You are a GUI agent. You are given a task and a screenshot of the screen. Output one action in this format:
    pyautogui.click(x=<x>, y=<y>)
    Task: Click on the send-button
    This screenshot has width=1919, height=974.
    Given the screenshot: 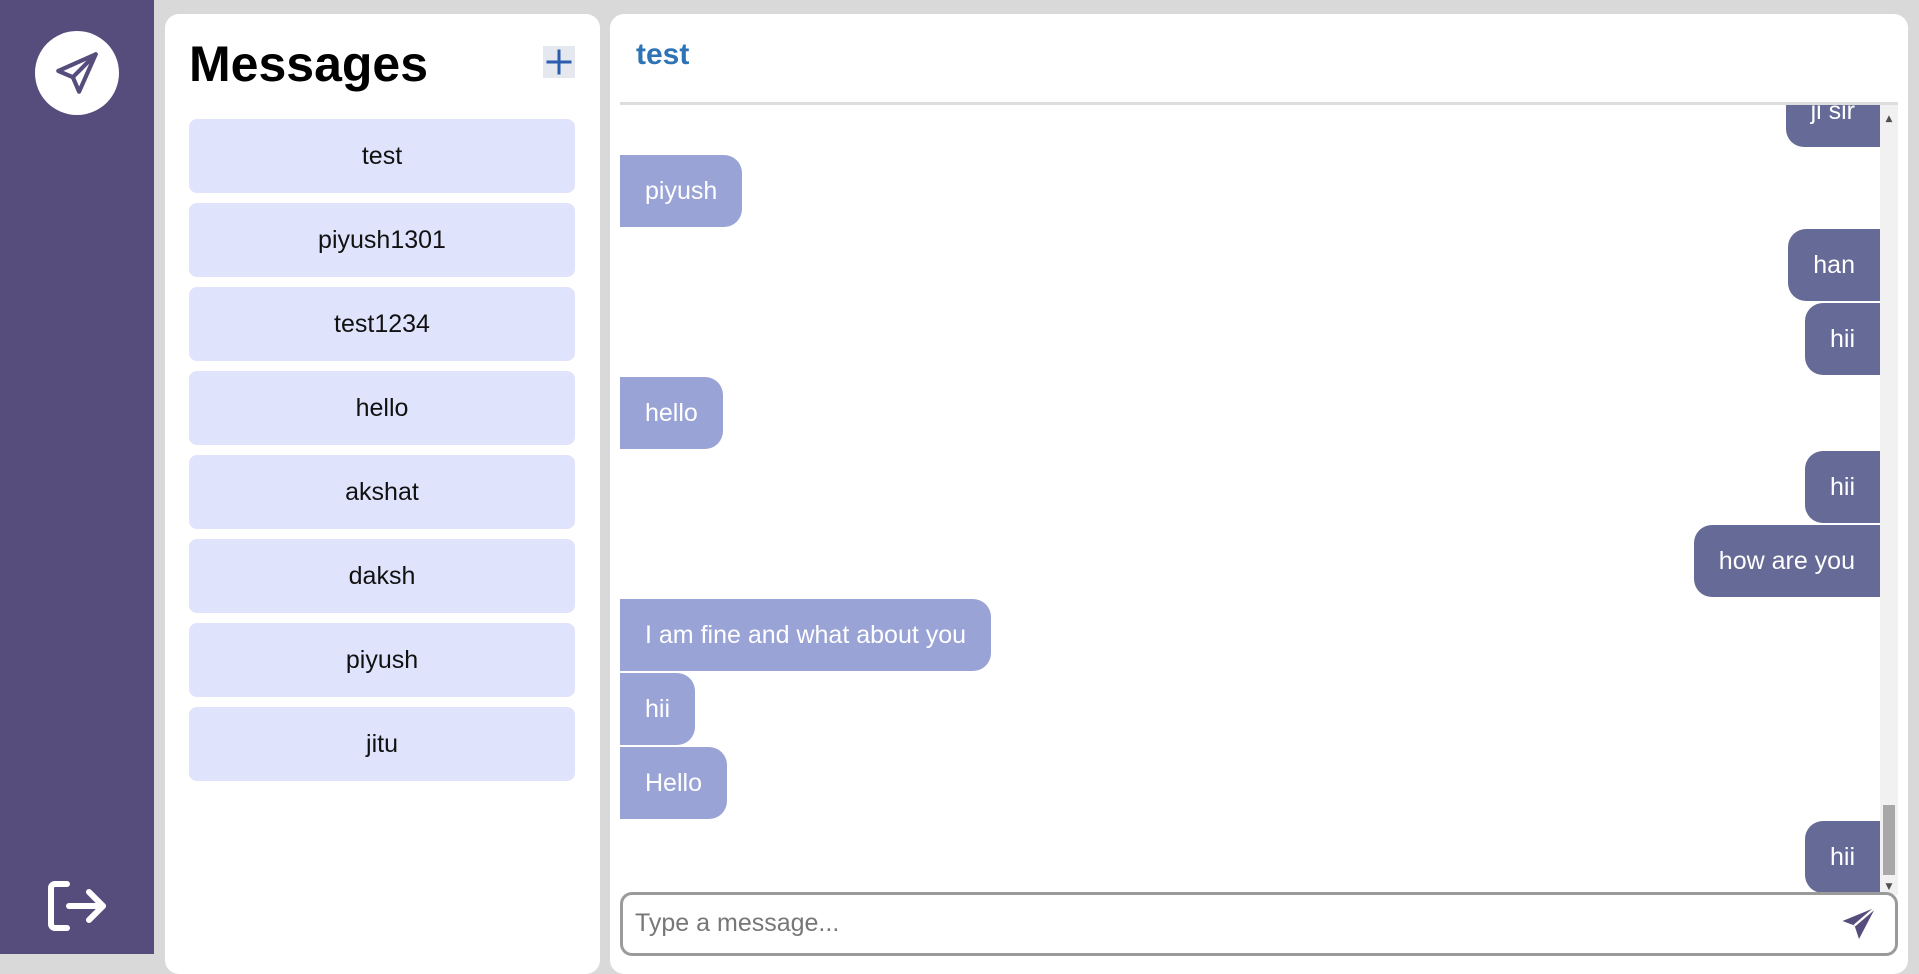 What is the action you would take?
    pyautogui.click(x=1859, y=924)
    